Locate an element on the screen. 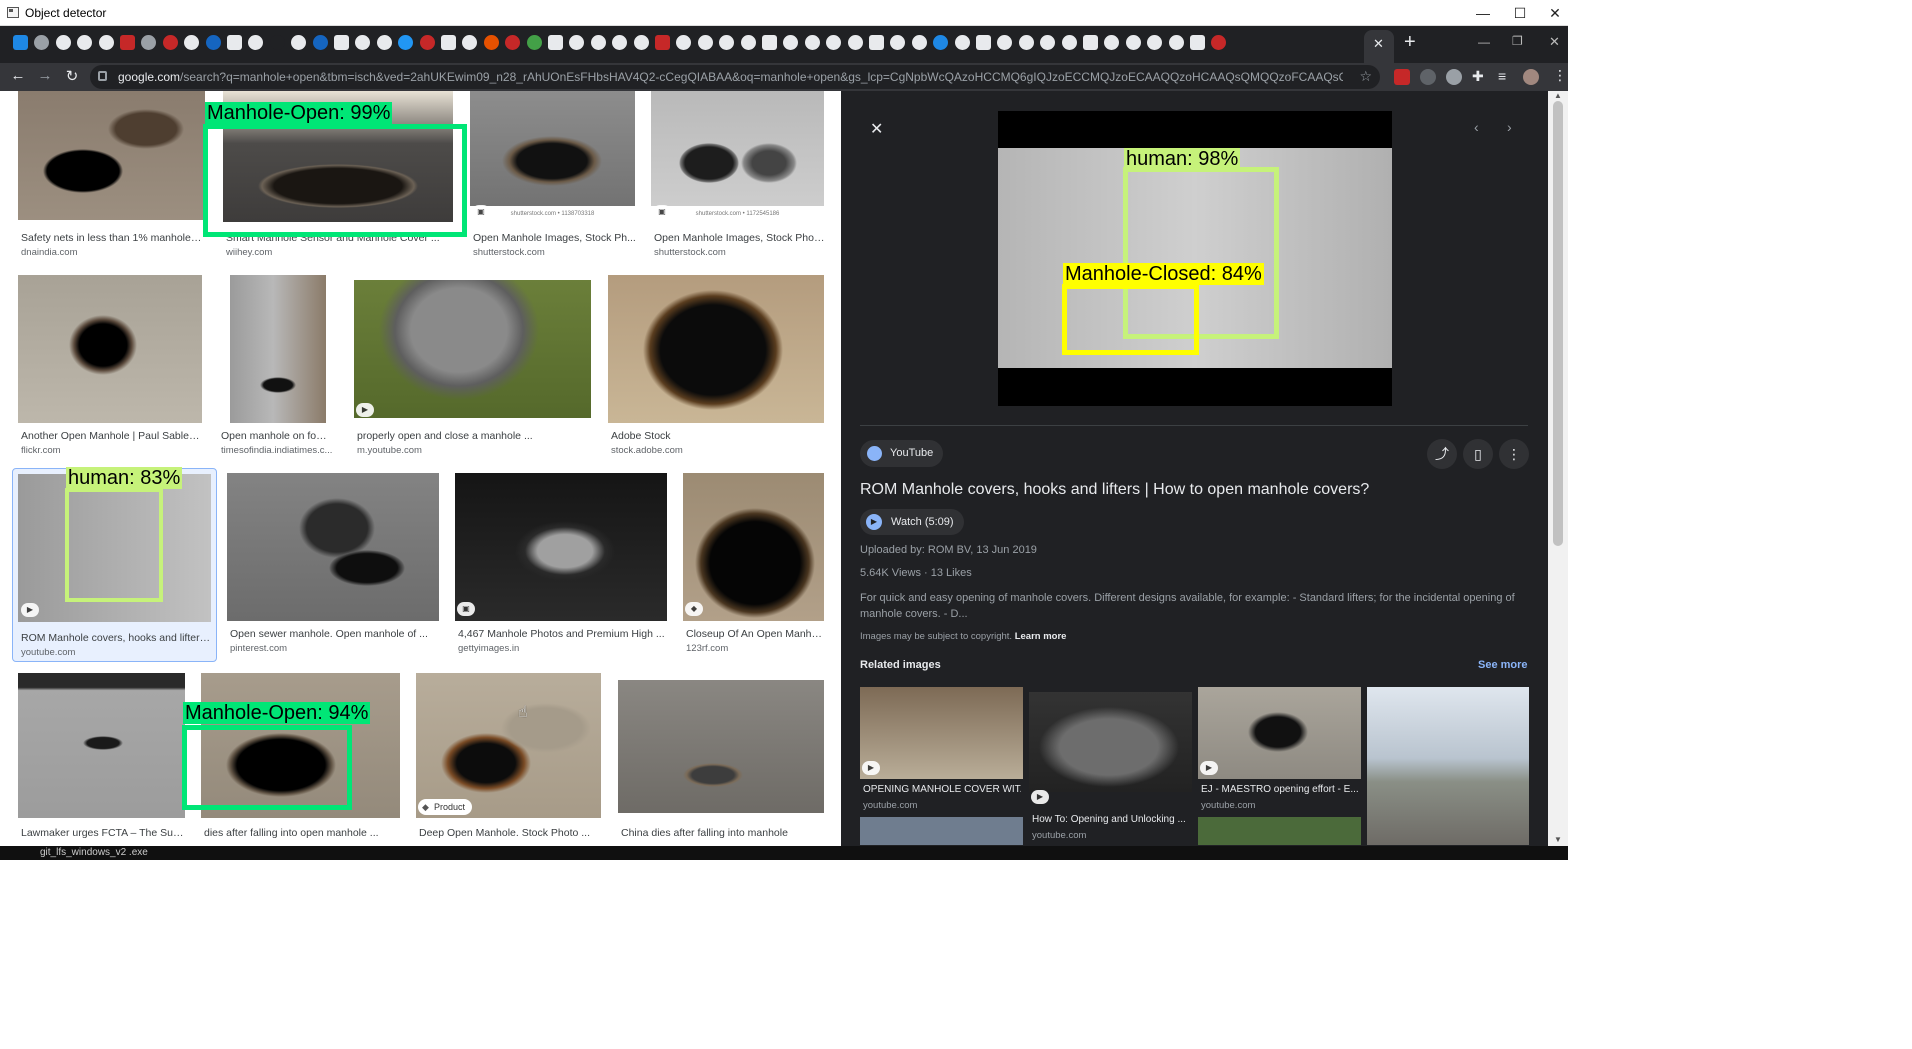 This screenshot has width=1912, height=1049. bookmark-star-icon: ☆ is located at coordinates (1365, 76).